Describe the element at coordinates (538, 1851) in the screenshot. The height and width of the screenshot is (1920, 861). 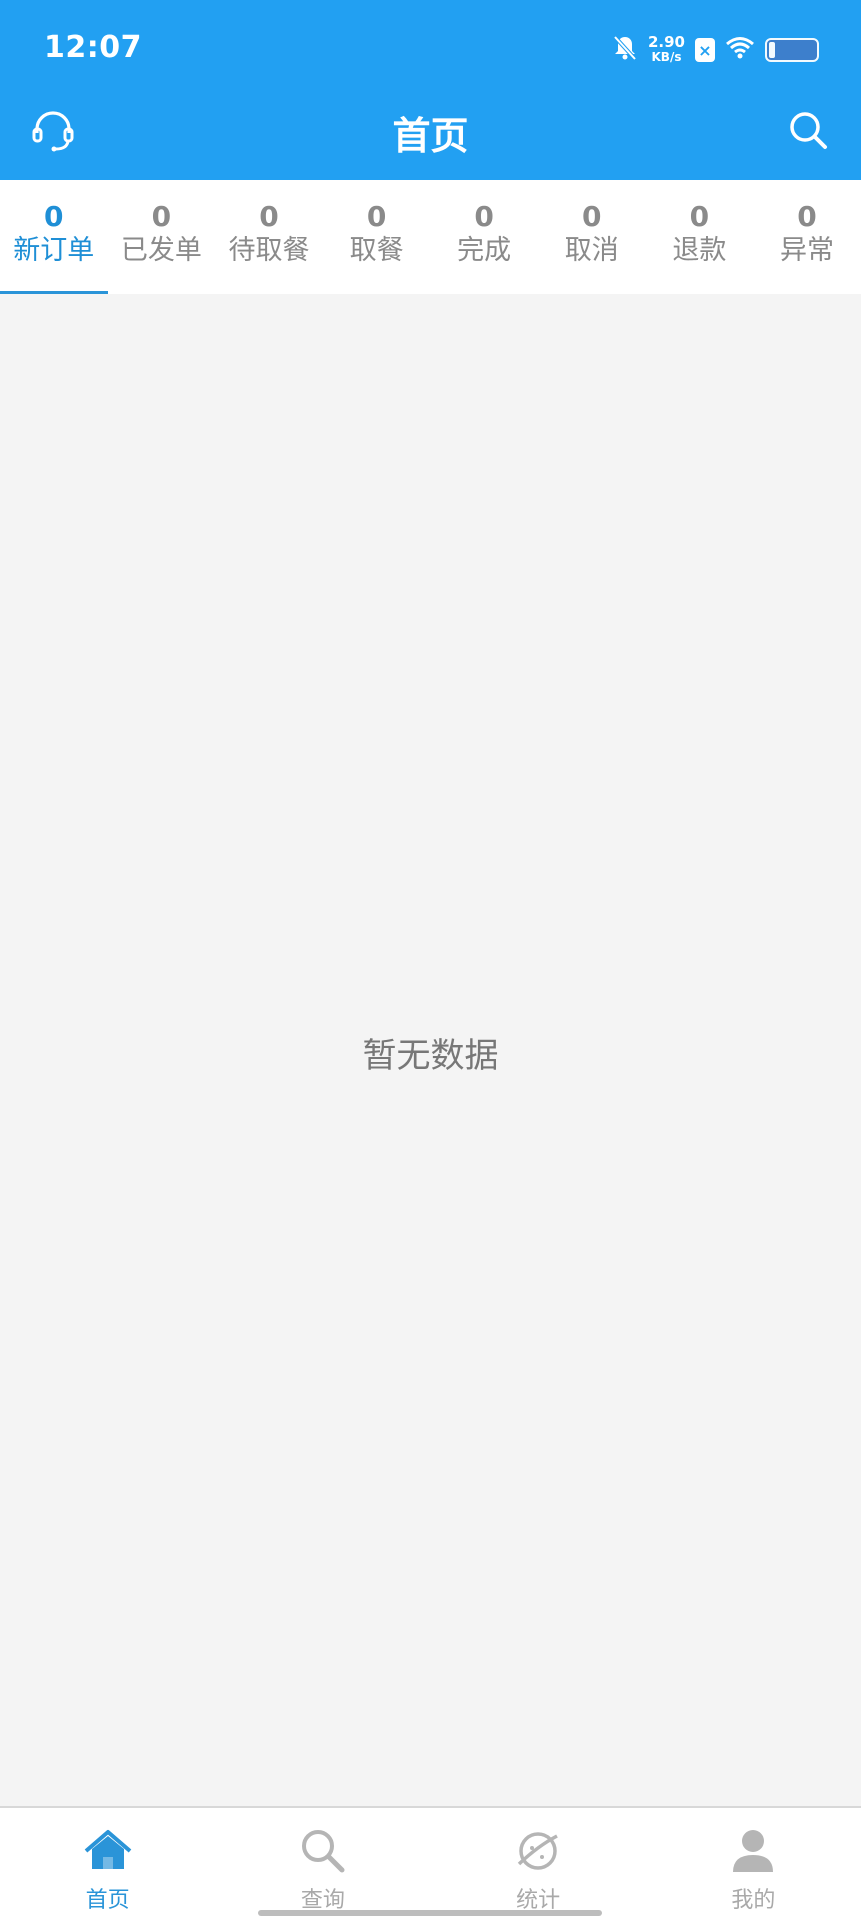
I see `planet-icon` at that location.